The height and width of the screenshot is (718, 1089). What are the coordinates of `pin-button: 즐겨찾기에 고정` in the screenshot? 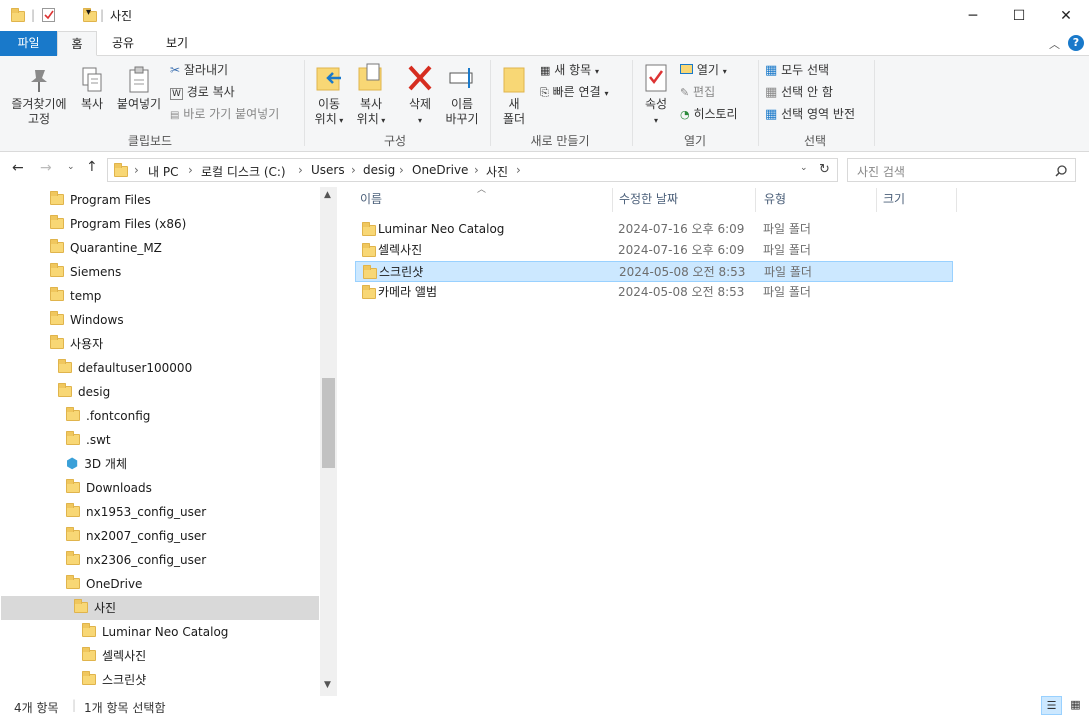 It's located at (39, 96).